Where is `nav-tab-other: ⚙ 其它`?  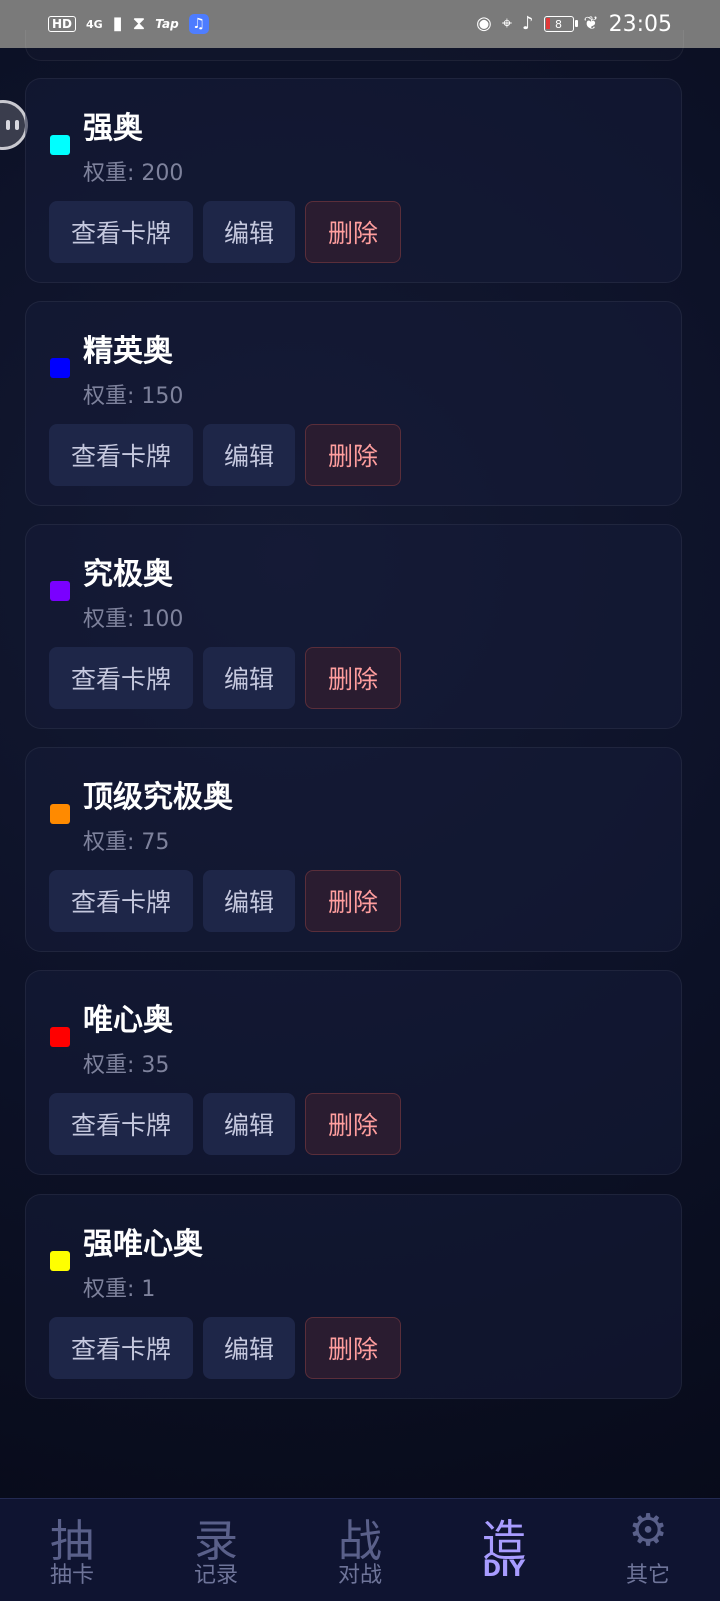 nav-tab-other: ⚙ 其它 is located at coordinates (648, 1550).